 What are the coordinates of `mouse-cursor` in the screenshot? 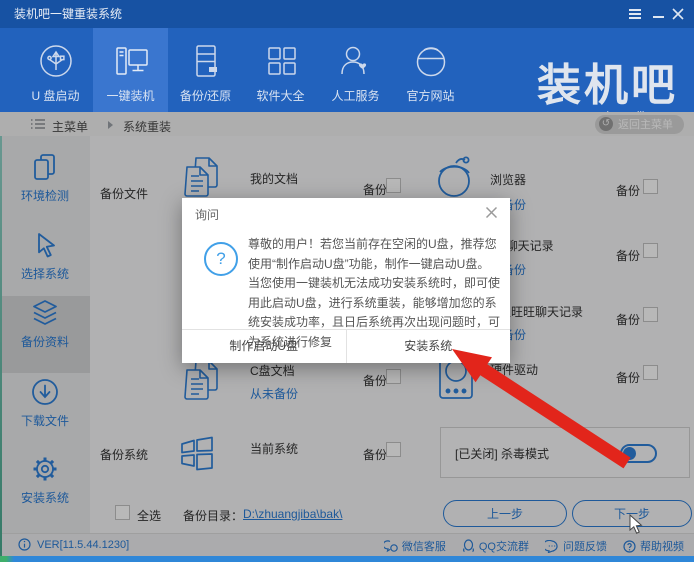 It's located at (636, 524).